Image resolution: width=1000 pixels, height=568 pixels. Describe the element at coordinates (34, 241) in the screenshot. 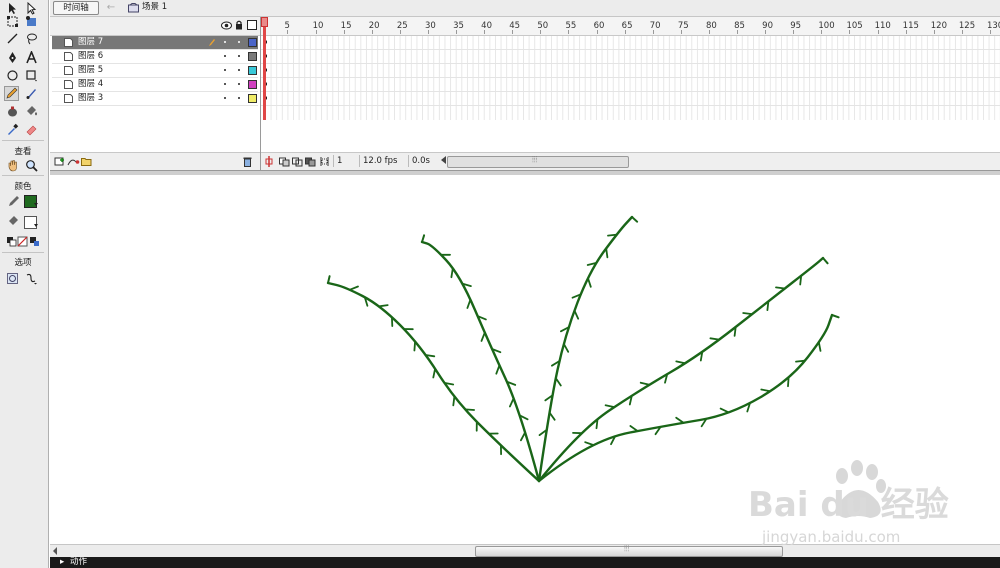

I see `swap-colors-icon` at that location.